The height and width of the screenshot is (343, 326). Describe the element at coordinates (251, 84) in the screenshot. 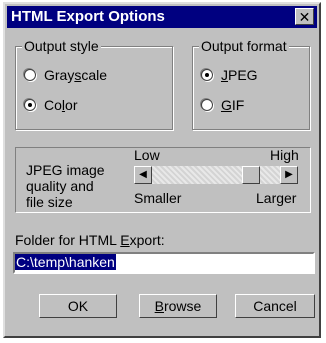

I see `output-format-group: Output format JPEG GIF` at that location.